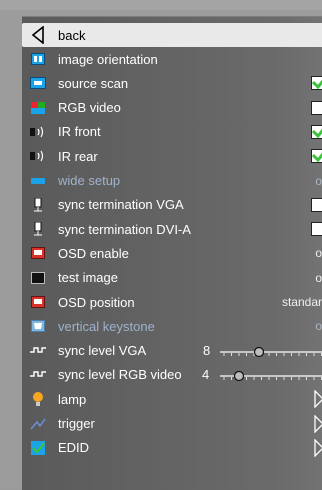 The image size is (322, 490). Describe the element at coordinates (38, 375) in the screenshot. I see `sync-level-rgb-icon` at that location.